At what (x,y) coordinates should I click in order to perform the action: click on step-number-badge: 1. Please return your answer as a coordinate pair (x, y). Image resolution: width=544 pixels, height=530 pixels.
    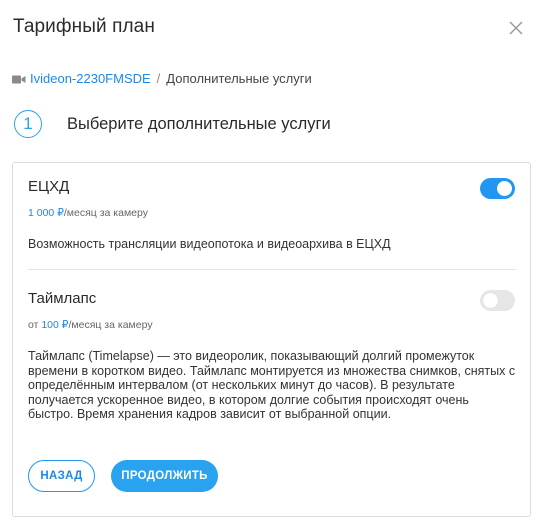
    Looking at the image, I should click on (28, 124).